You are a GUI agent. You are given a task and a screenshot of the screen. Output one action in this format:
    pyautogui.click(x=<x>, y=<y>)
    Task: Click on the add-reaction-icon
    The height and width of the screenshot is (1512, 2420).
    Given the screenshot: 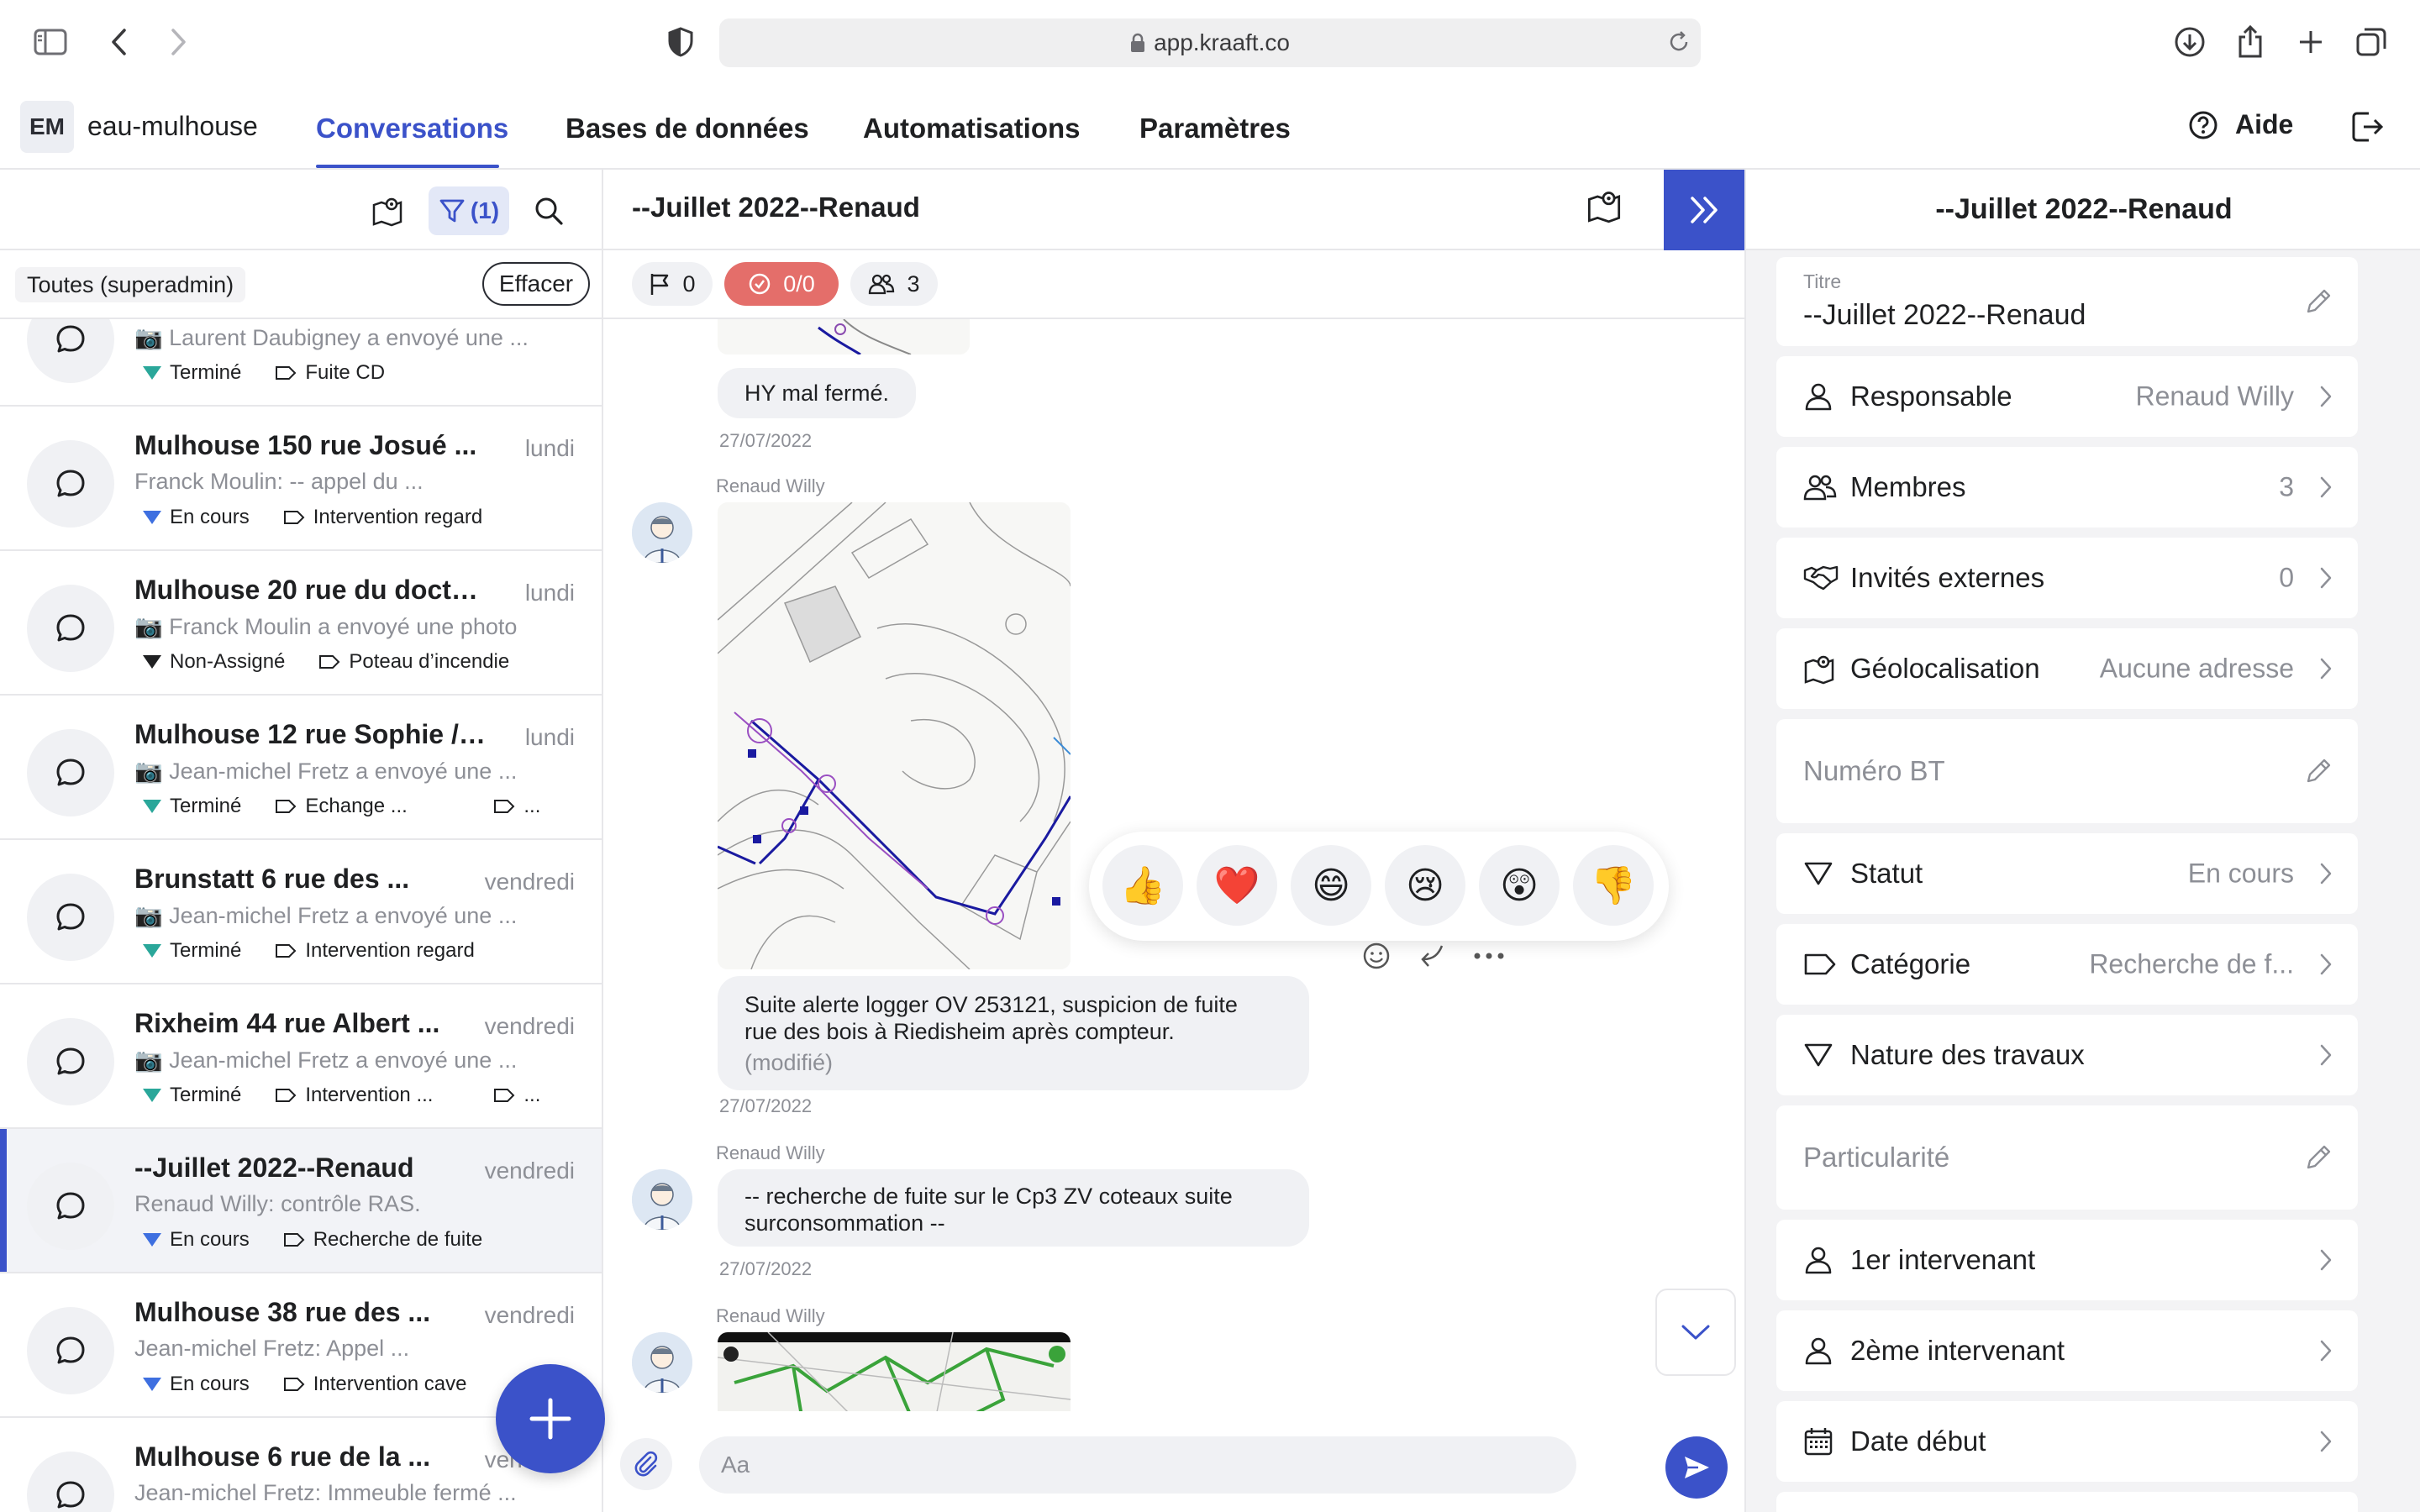 What is the action you would take?
    pyautogui.click(x=1377, y=956)
    